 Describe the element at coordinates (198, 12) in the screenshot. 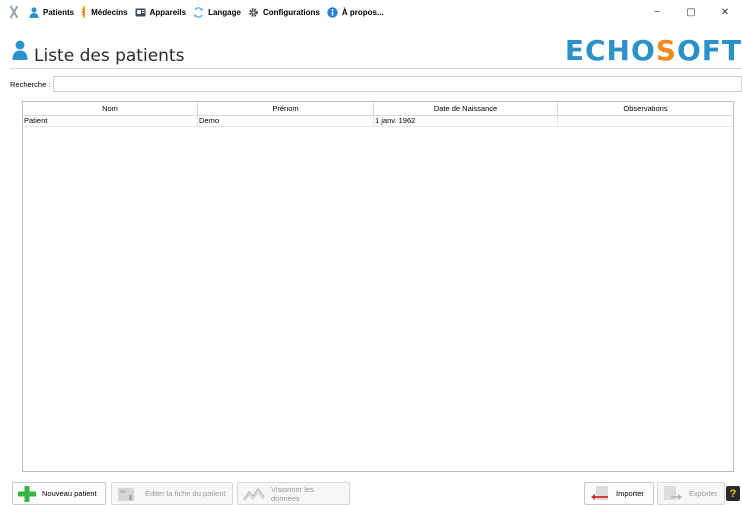

I see `language-icon` at that location.